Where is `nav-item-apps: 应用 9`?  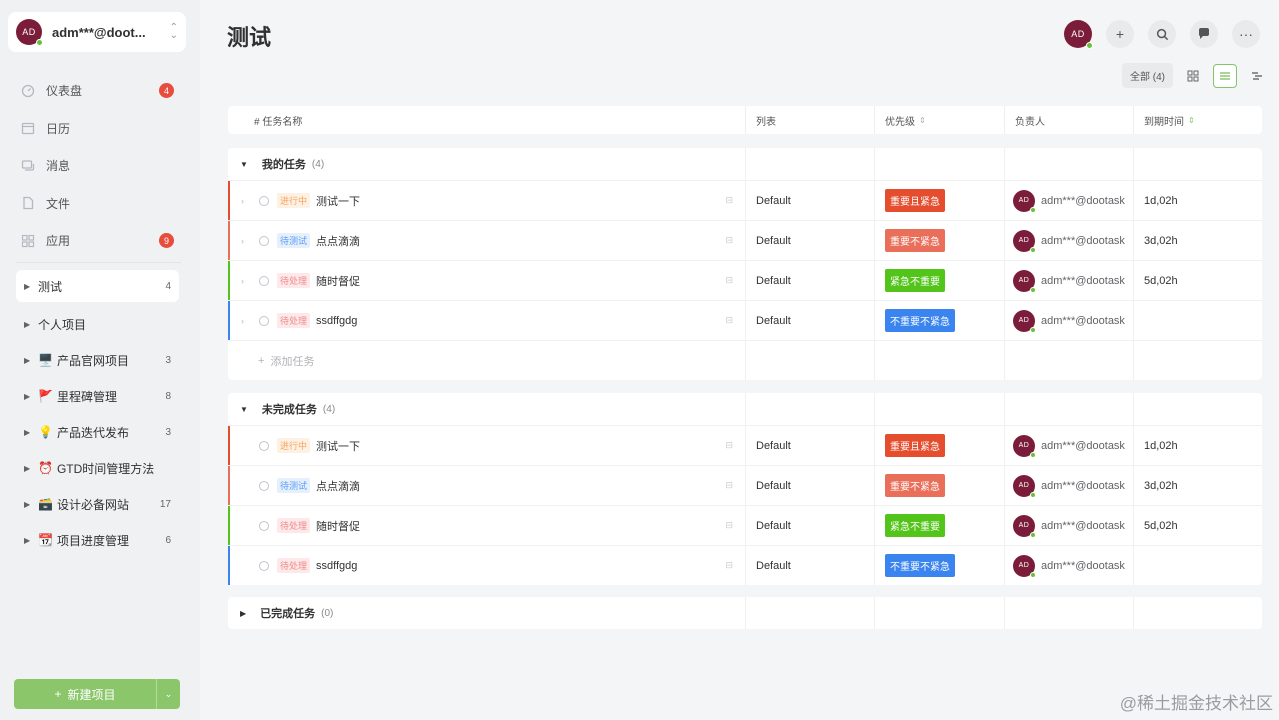
nav-item-apps: 应用 9 is located at coordinates (97, 241).